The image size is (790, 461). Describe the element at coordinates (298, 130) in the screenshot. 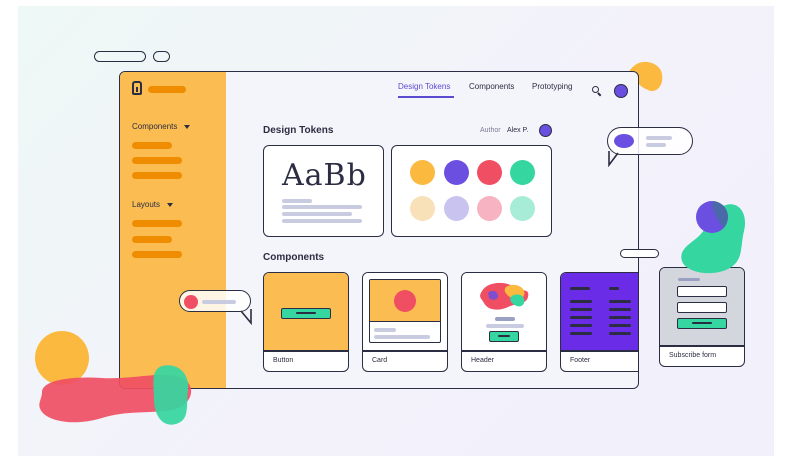

I see `design-tokens-title: Design Tokens` at that location.